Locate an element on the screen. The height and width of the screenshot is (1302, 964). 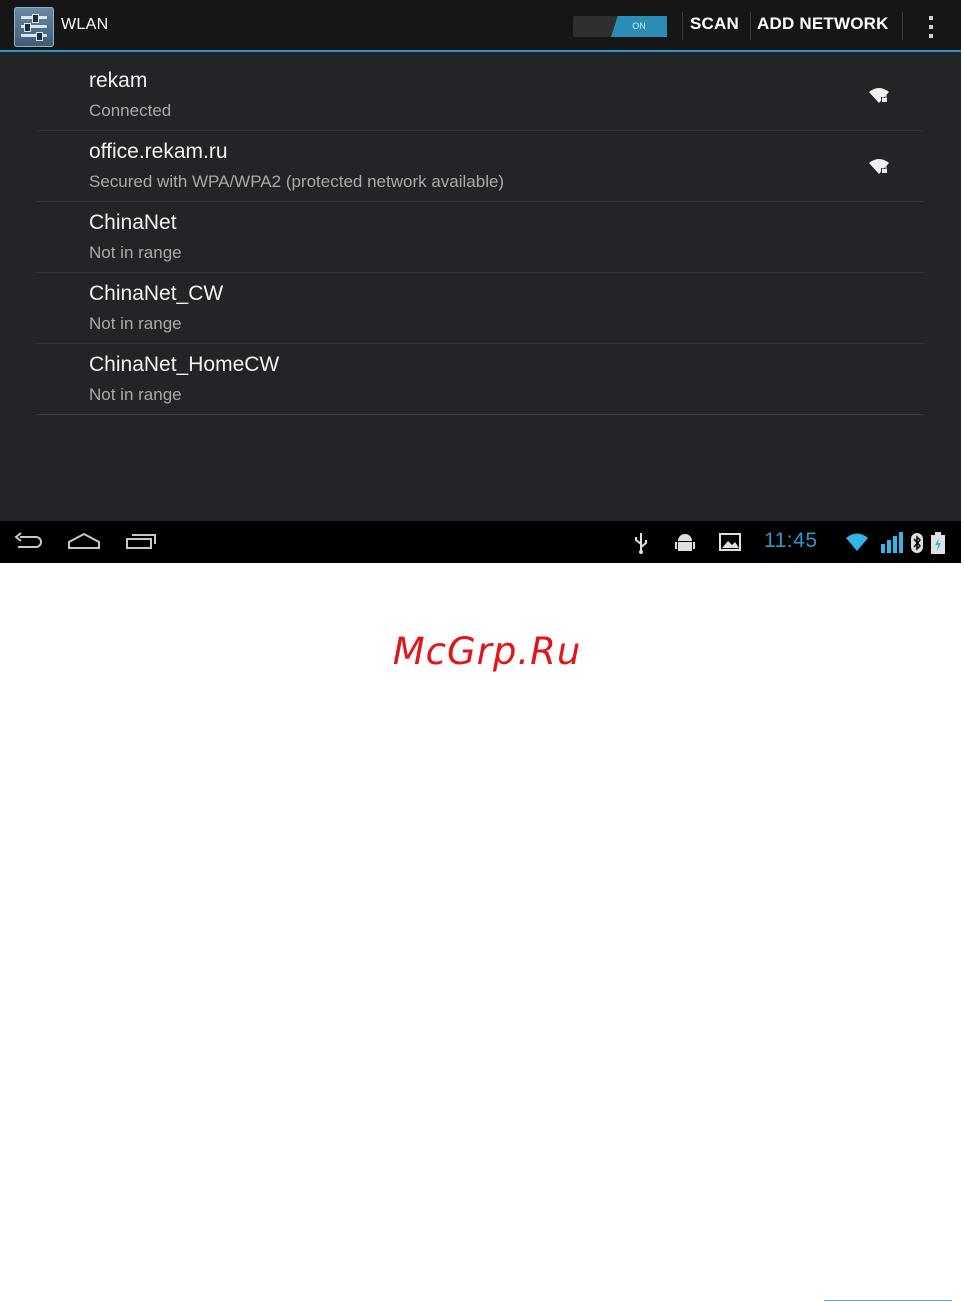
android-debug-icon is located at coordinates (685, 542).